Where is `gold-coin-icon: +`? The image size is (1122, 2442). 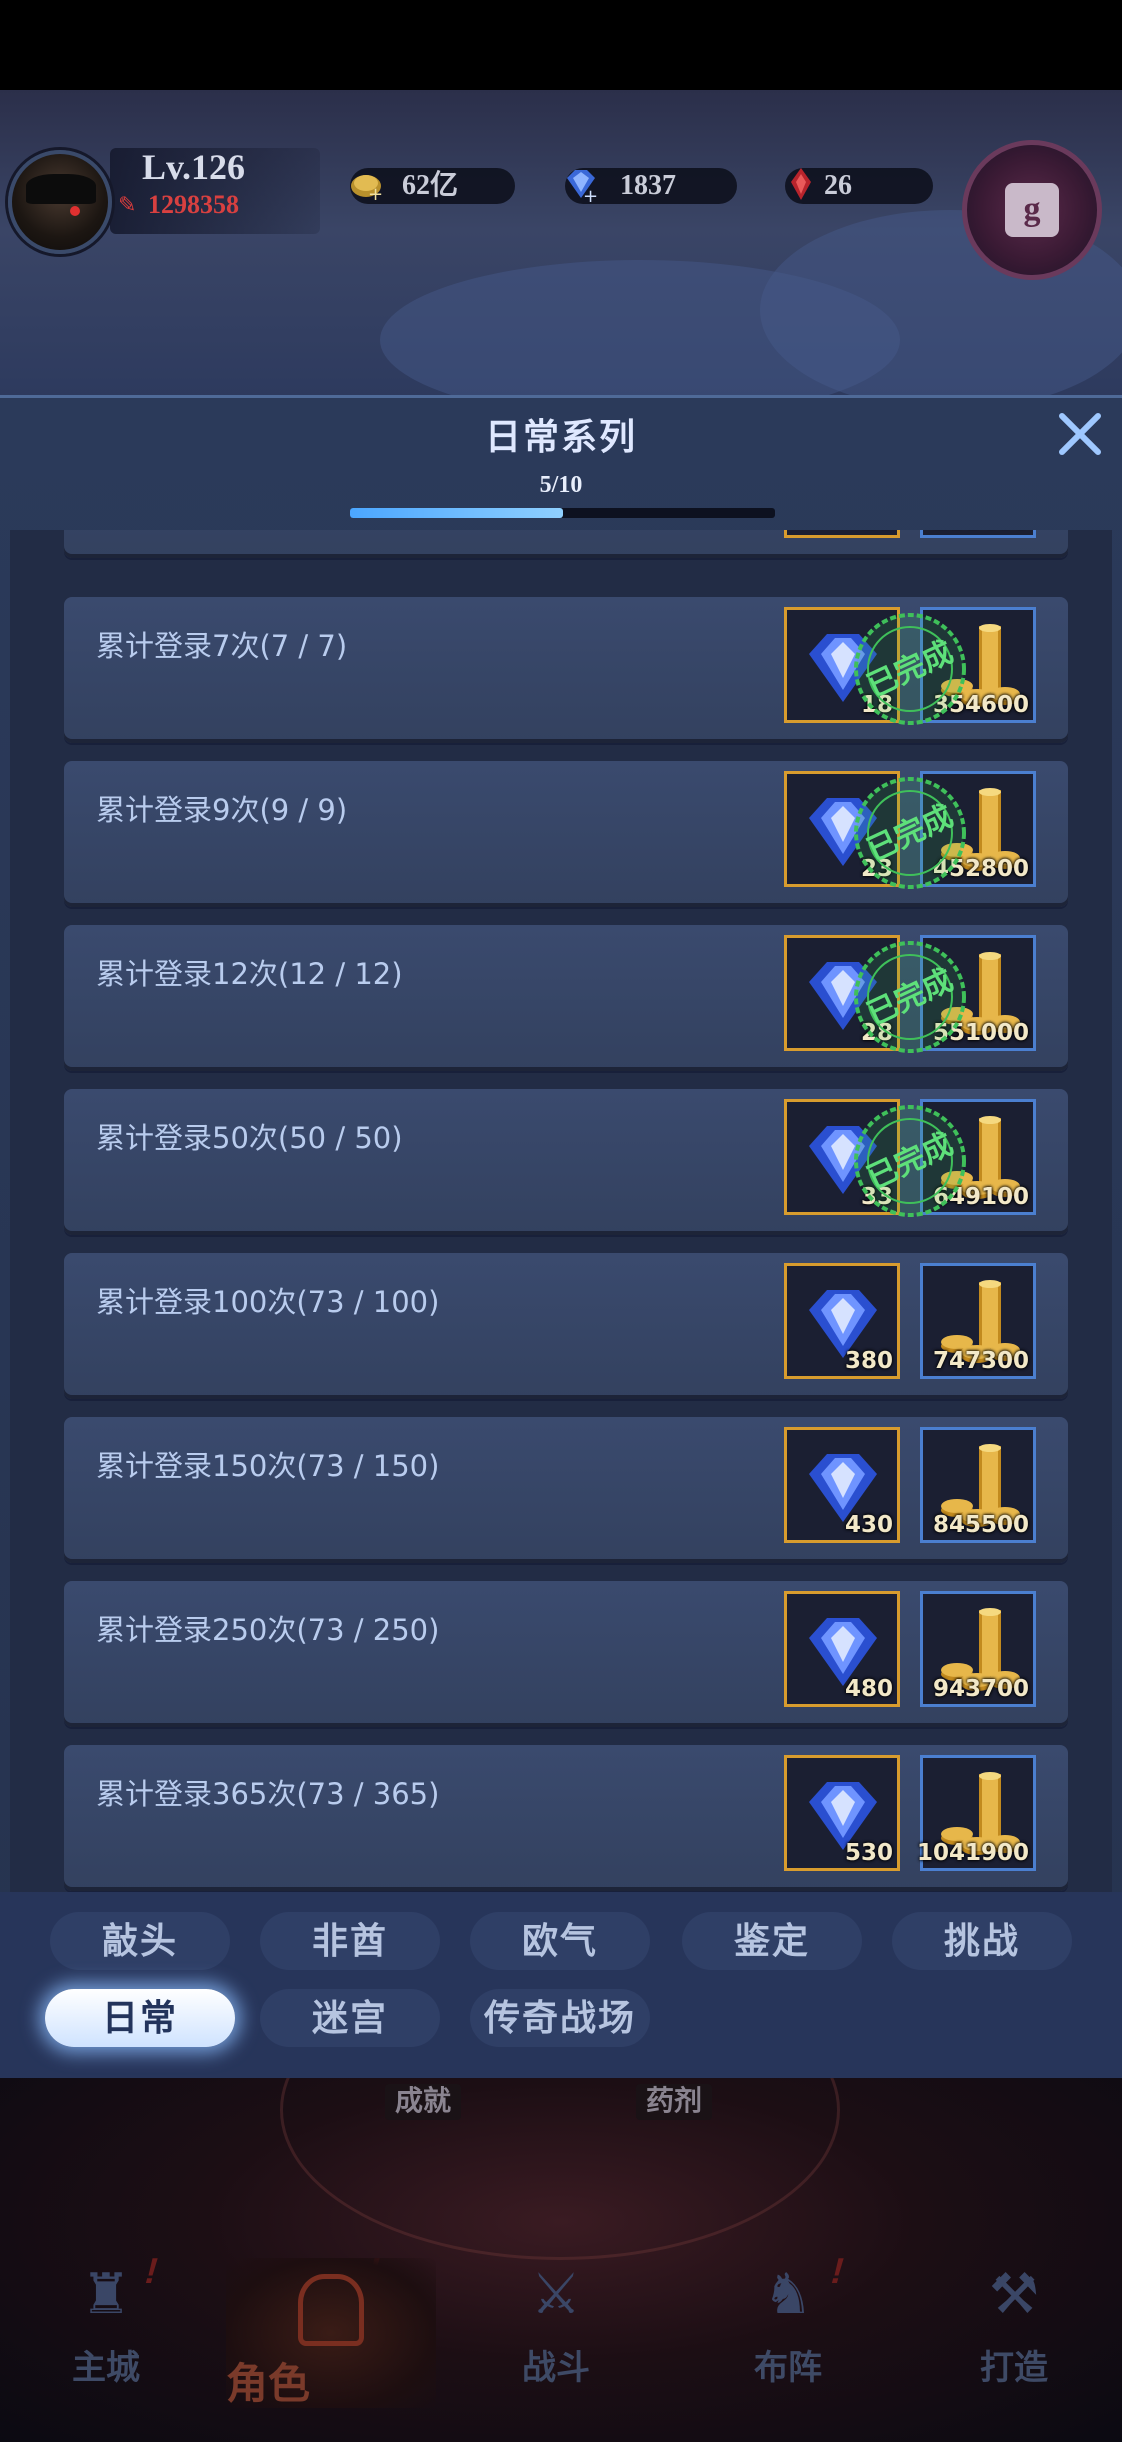
gold-coin-icon: + is located at coordinates (367, 189).